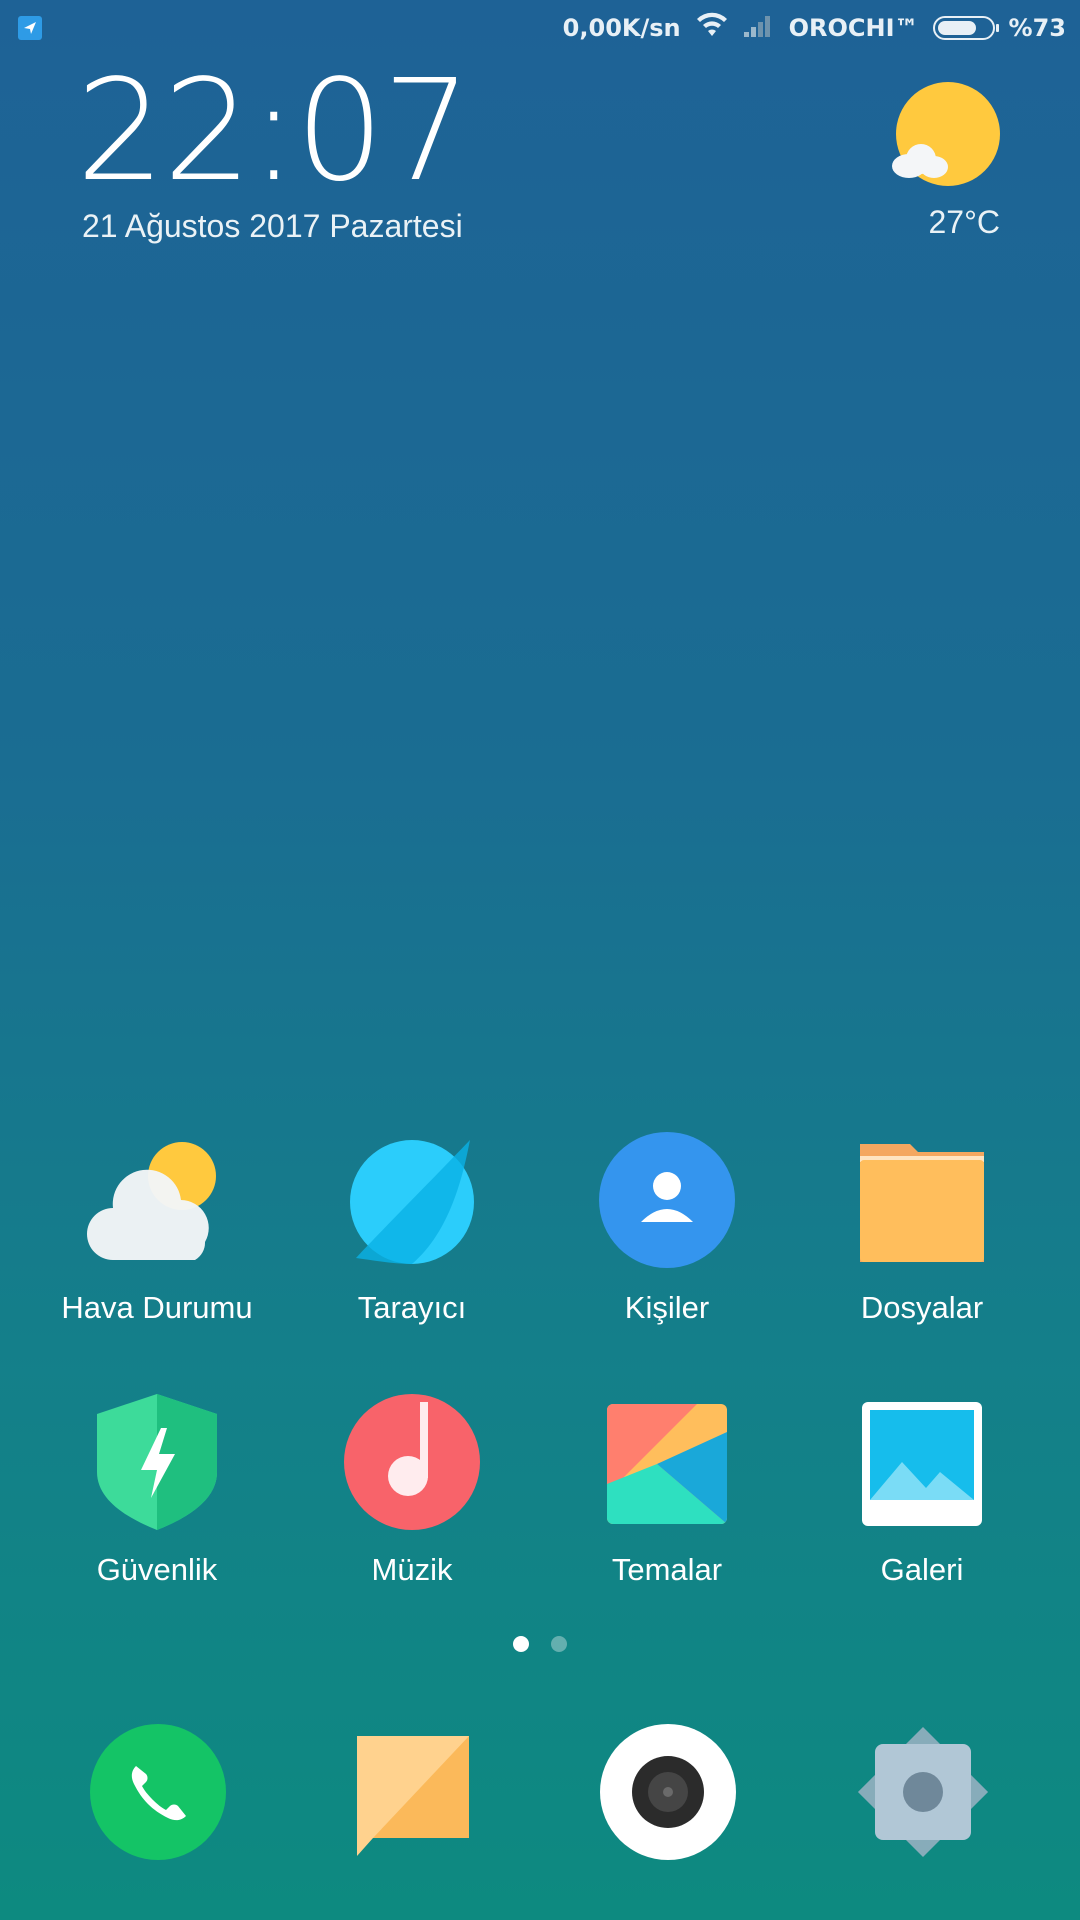 Image resolution: width=1080 pixels, height=1920 pixels. I want to click on weather-icon, so click(157, 1200).